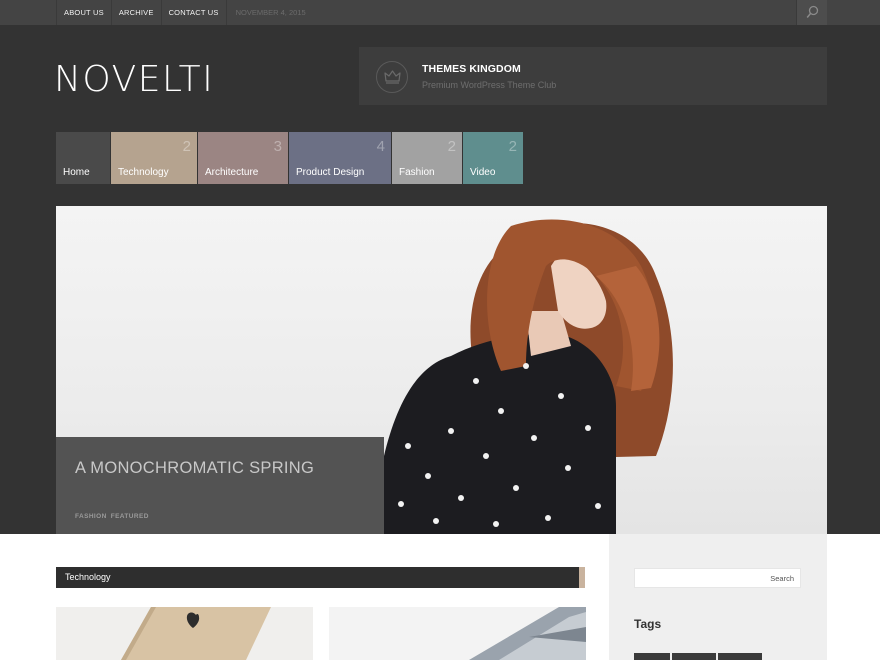 The image size is (880, 660). Describe the element at coordinates (648, 624) in the screenshot. I see `tags-widget-title: Tags` at that location.